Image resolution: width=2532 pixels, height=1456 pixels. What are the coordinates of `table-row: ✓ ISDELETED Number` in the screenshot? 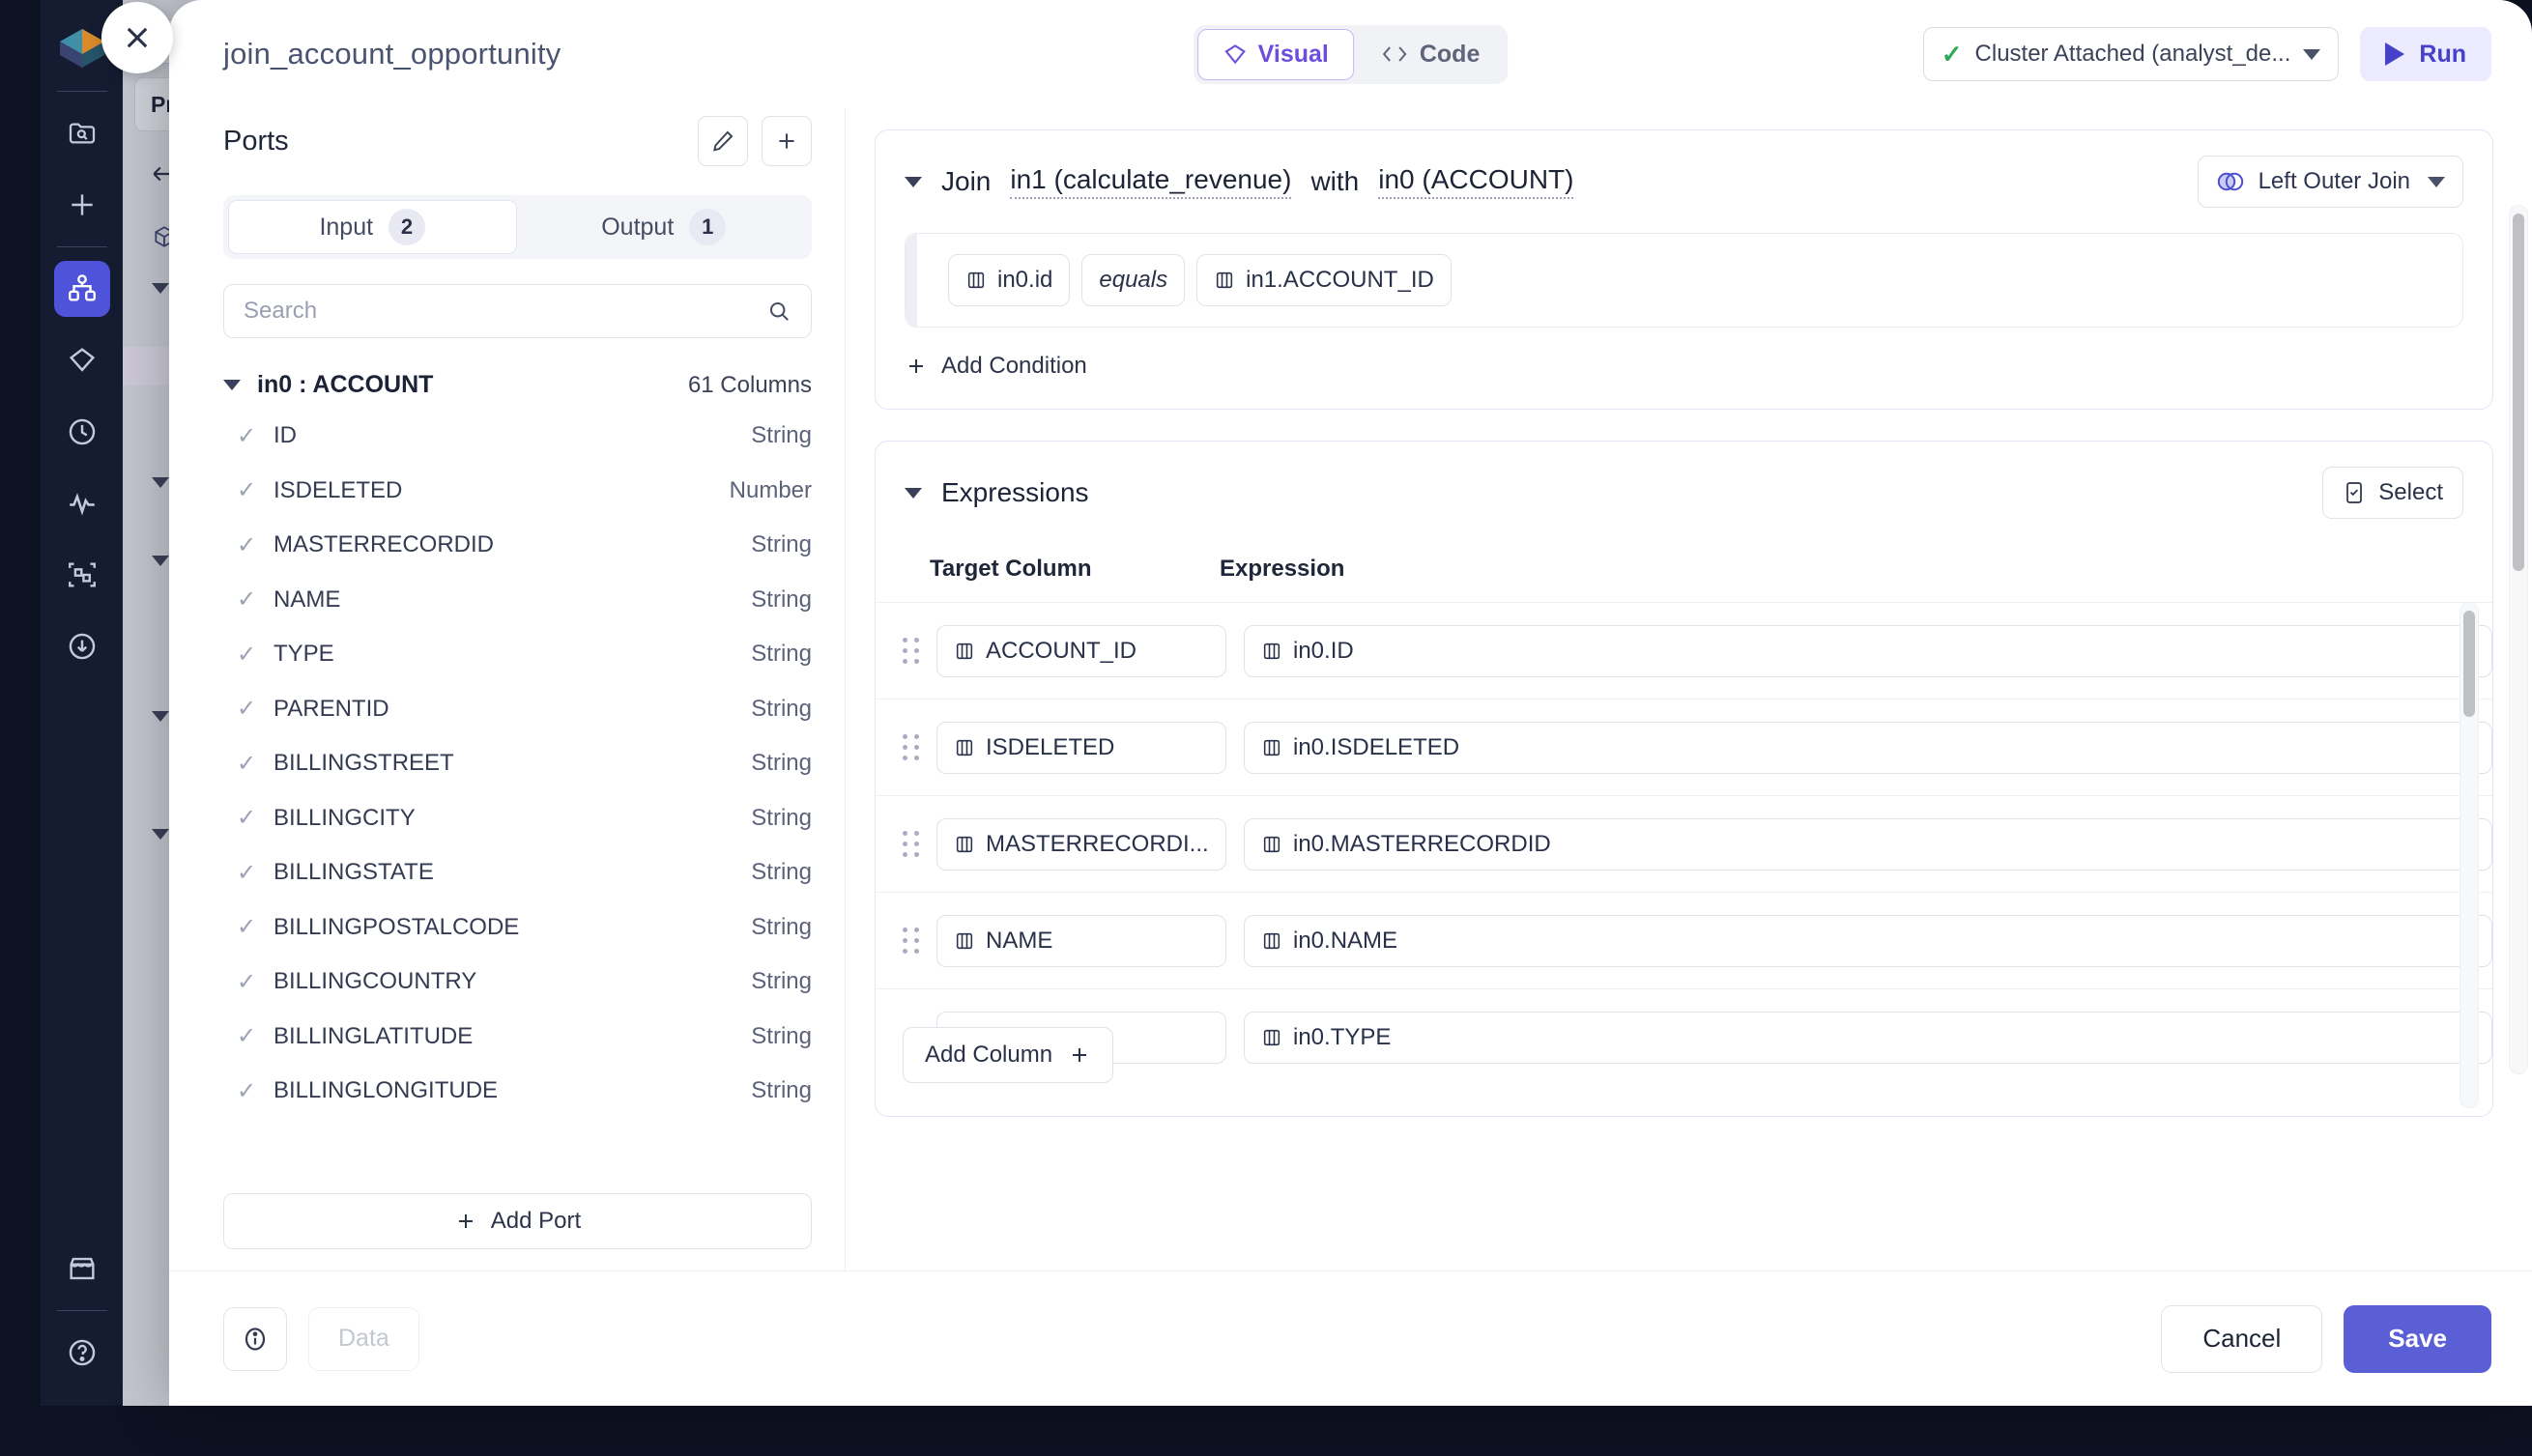 It's located at (517, 492).